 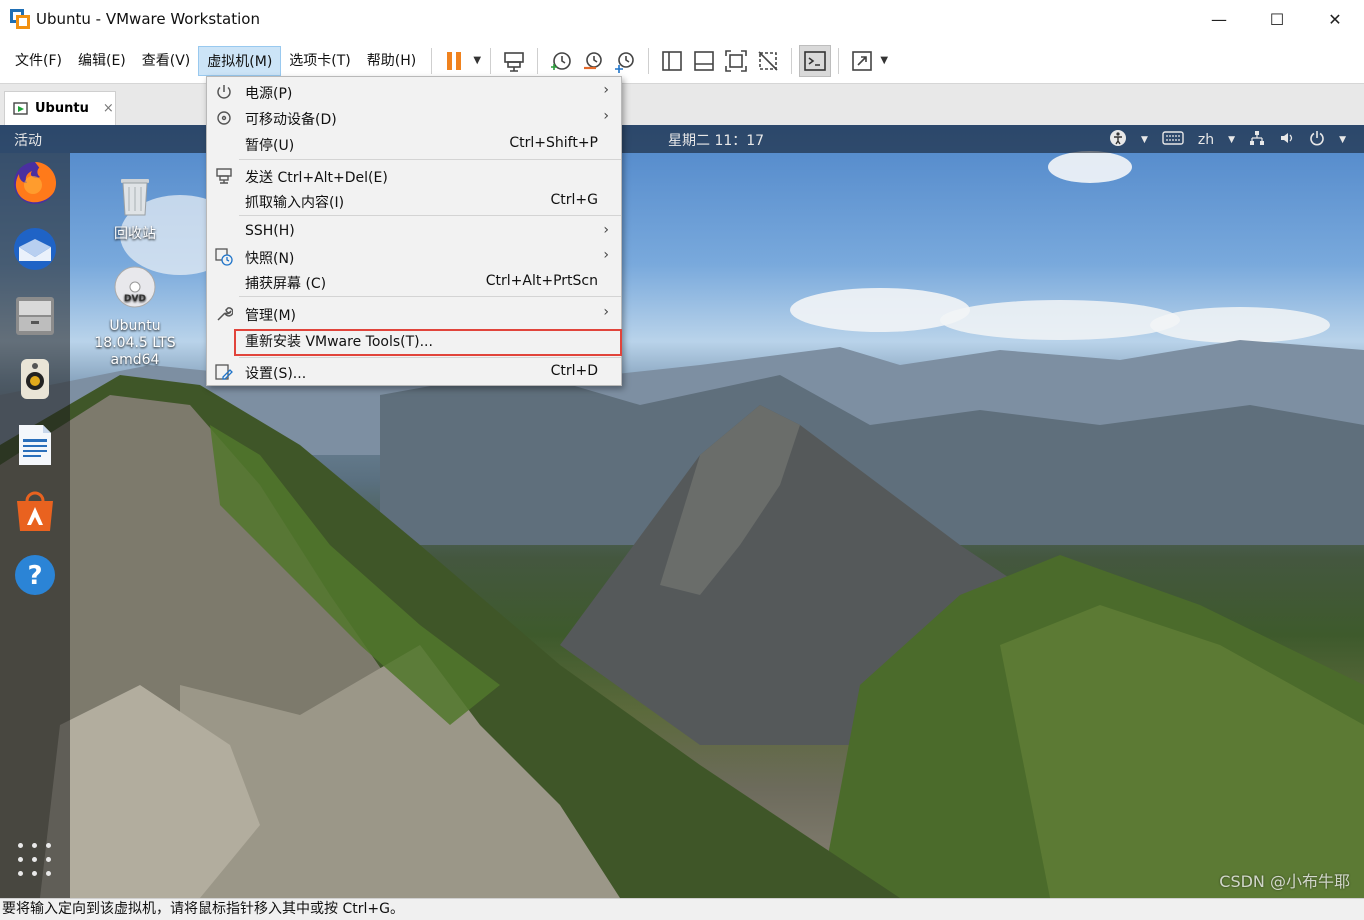 I want to click on trash-icon, so click(x=135, y=196).